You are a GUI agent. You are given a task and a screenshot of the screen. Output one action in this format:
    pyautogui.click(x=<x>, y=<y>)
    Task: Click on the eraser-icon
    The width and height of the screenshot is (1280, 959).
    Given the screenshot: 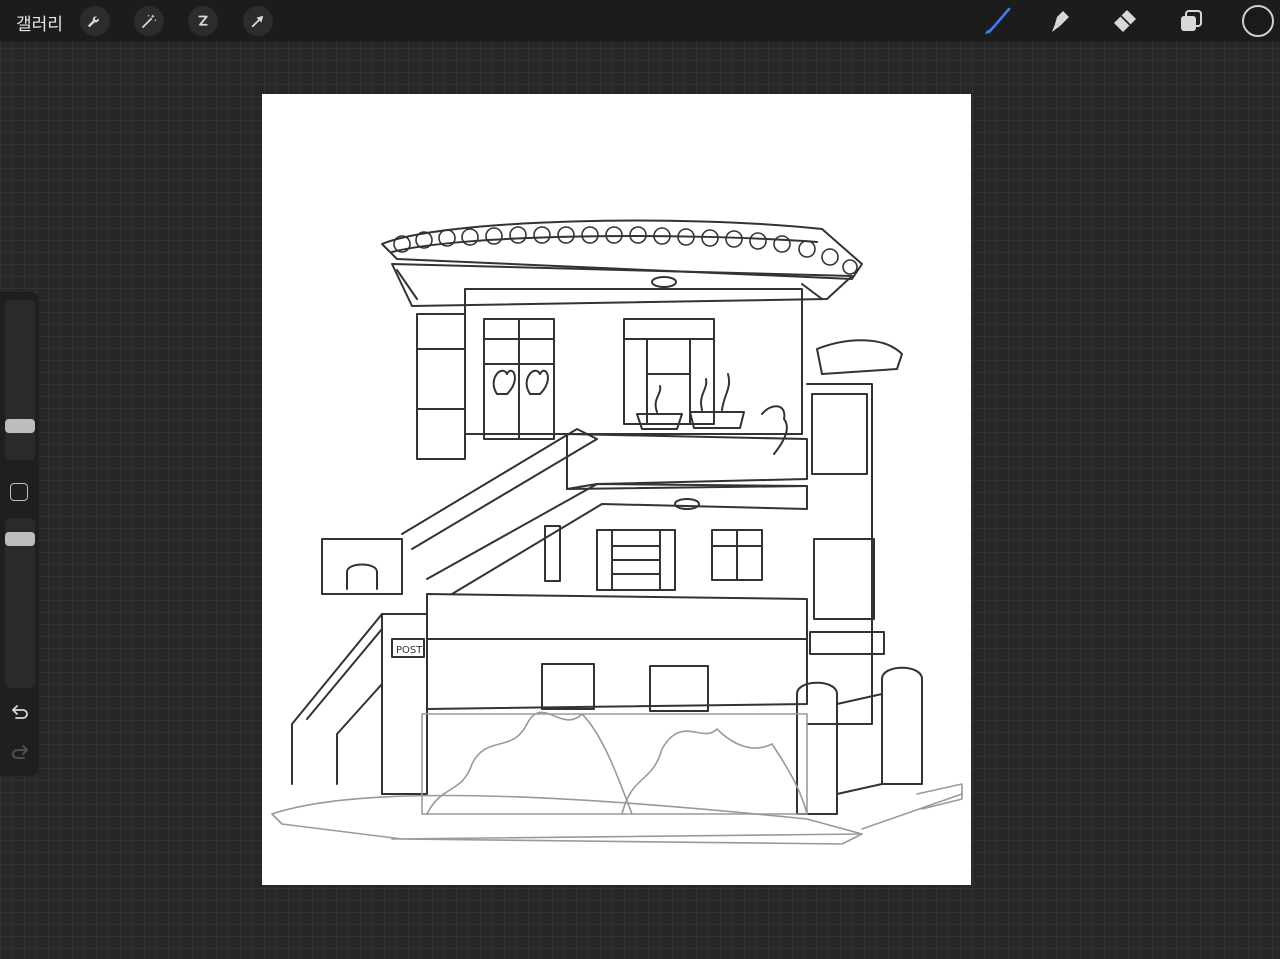 What is the action you would take?
    pyautogui.click(x=1125, y=21)
    